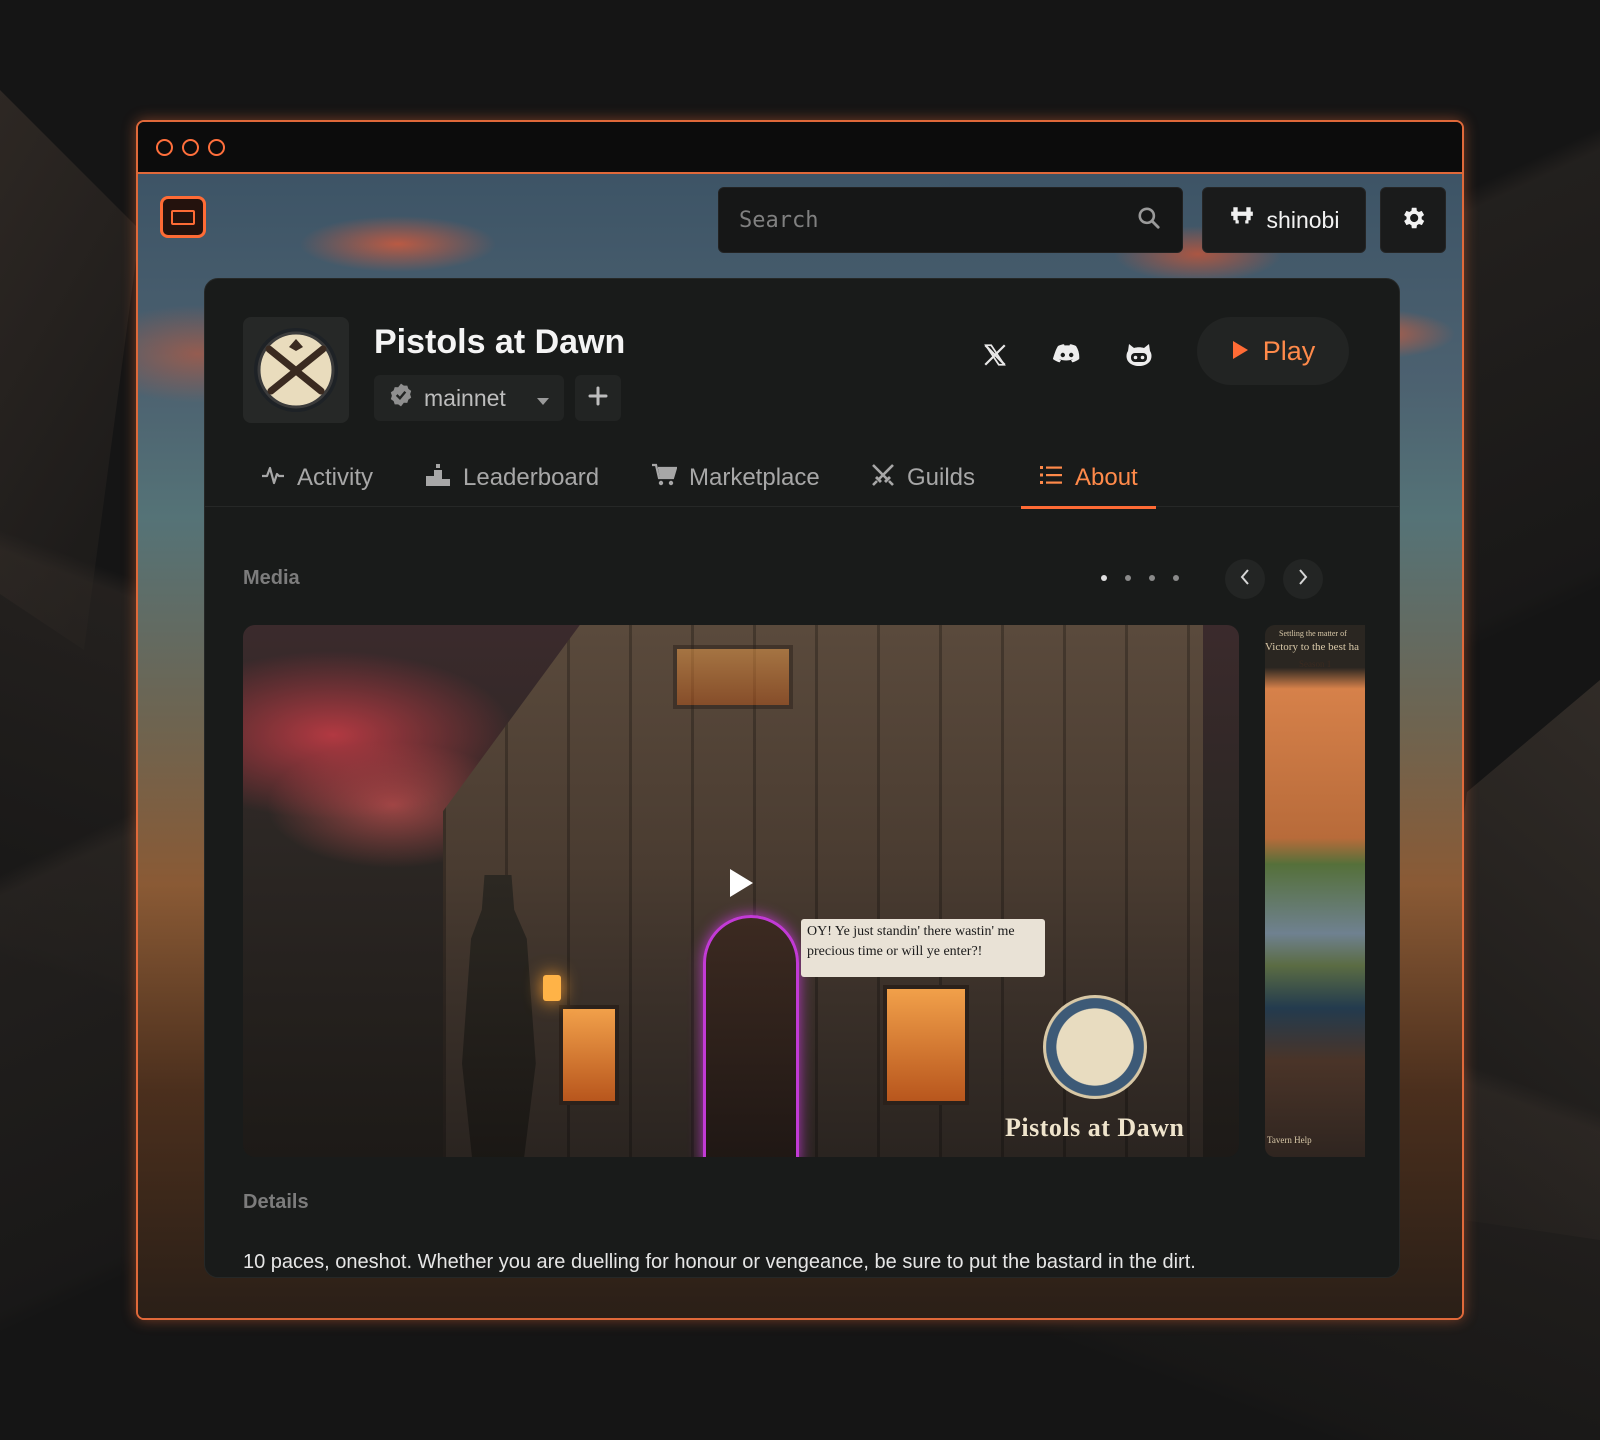 The image size is (1600, 1440). I want to click on tab-label: Activity, so click(335, 477).